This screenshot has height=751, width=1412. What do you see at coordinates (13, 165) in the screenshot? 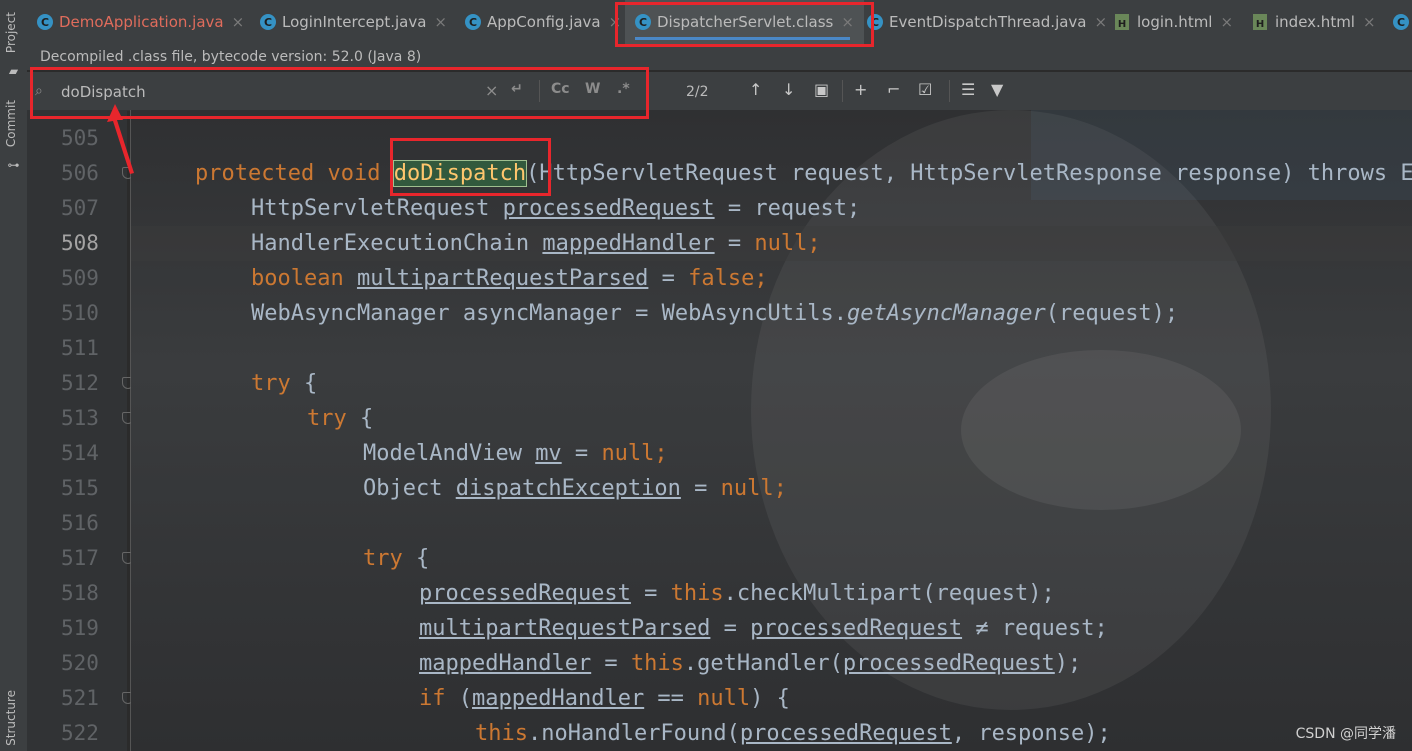
I see `commit-icon: ⊶` at bounding box center [13, 165].